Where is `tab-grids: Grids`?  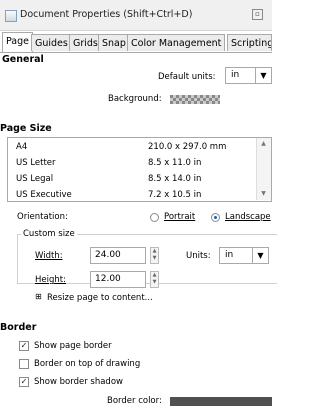
tab-grids: Grids is located at coordinates (85, 42).